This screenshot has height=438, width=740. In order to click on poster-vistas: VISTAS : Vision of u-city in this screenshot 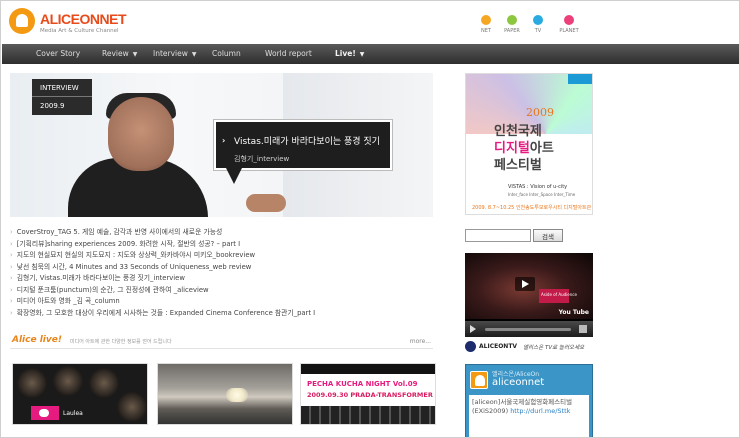, I will do `click(538, 187)`.